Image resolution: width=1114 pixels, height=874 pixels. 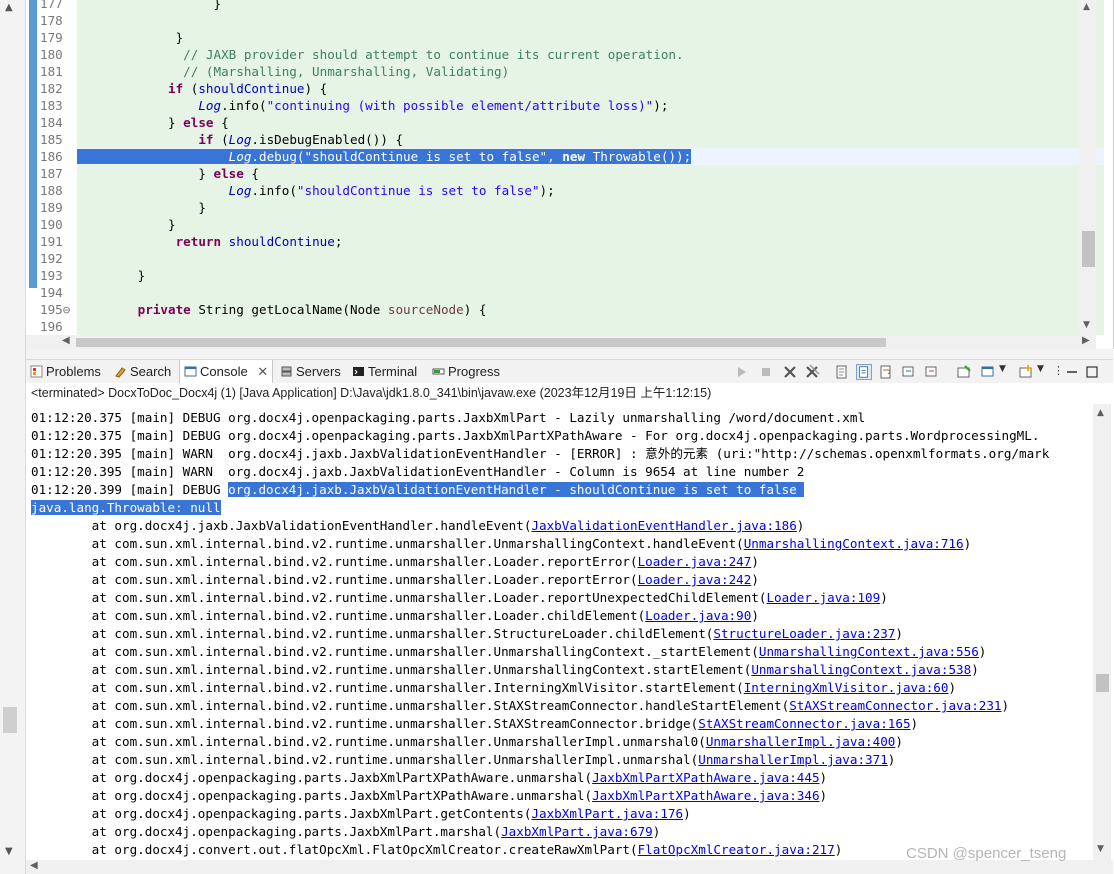 What do you see at coordinates (695, 579) in the screenshot?
I see `stack-trace-link: Loader.java:242` at bounding box center [695, 579].